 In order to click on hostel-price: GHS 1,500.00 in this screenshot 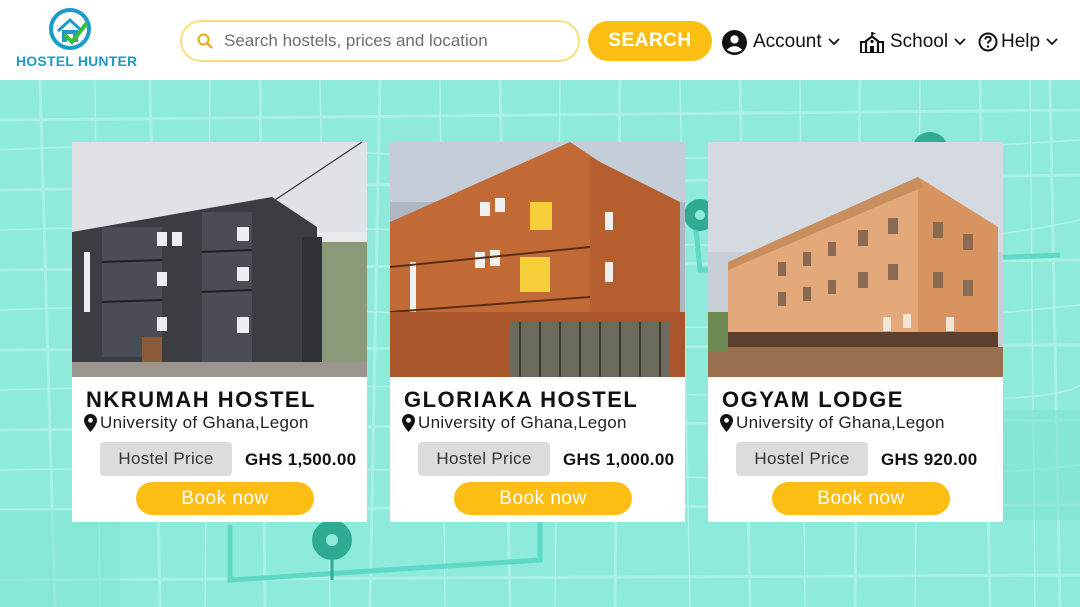, I will do `click(301, 459)`.